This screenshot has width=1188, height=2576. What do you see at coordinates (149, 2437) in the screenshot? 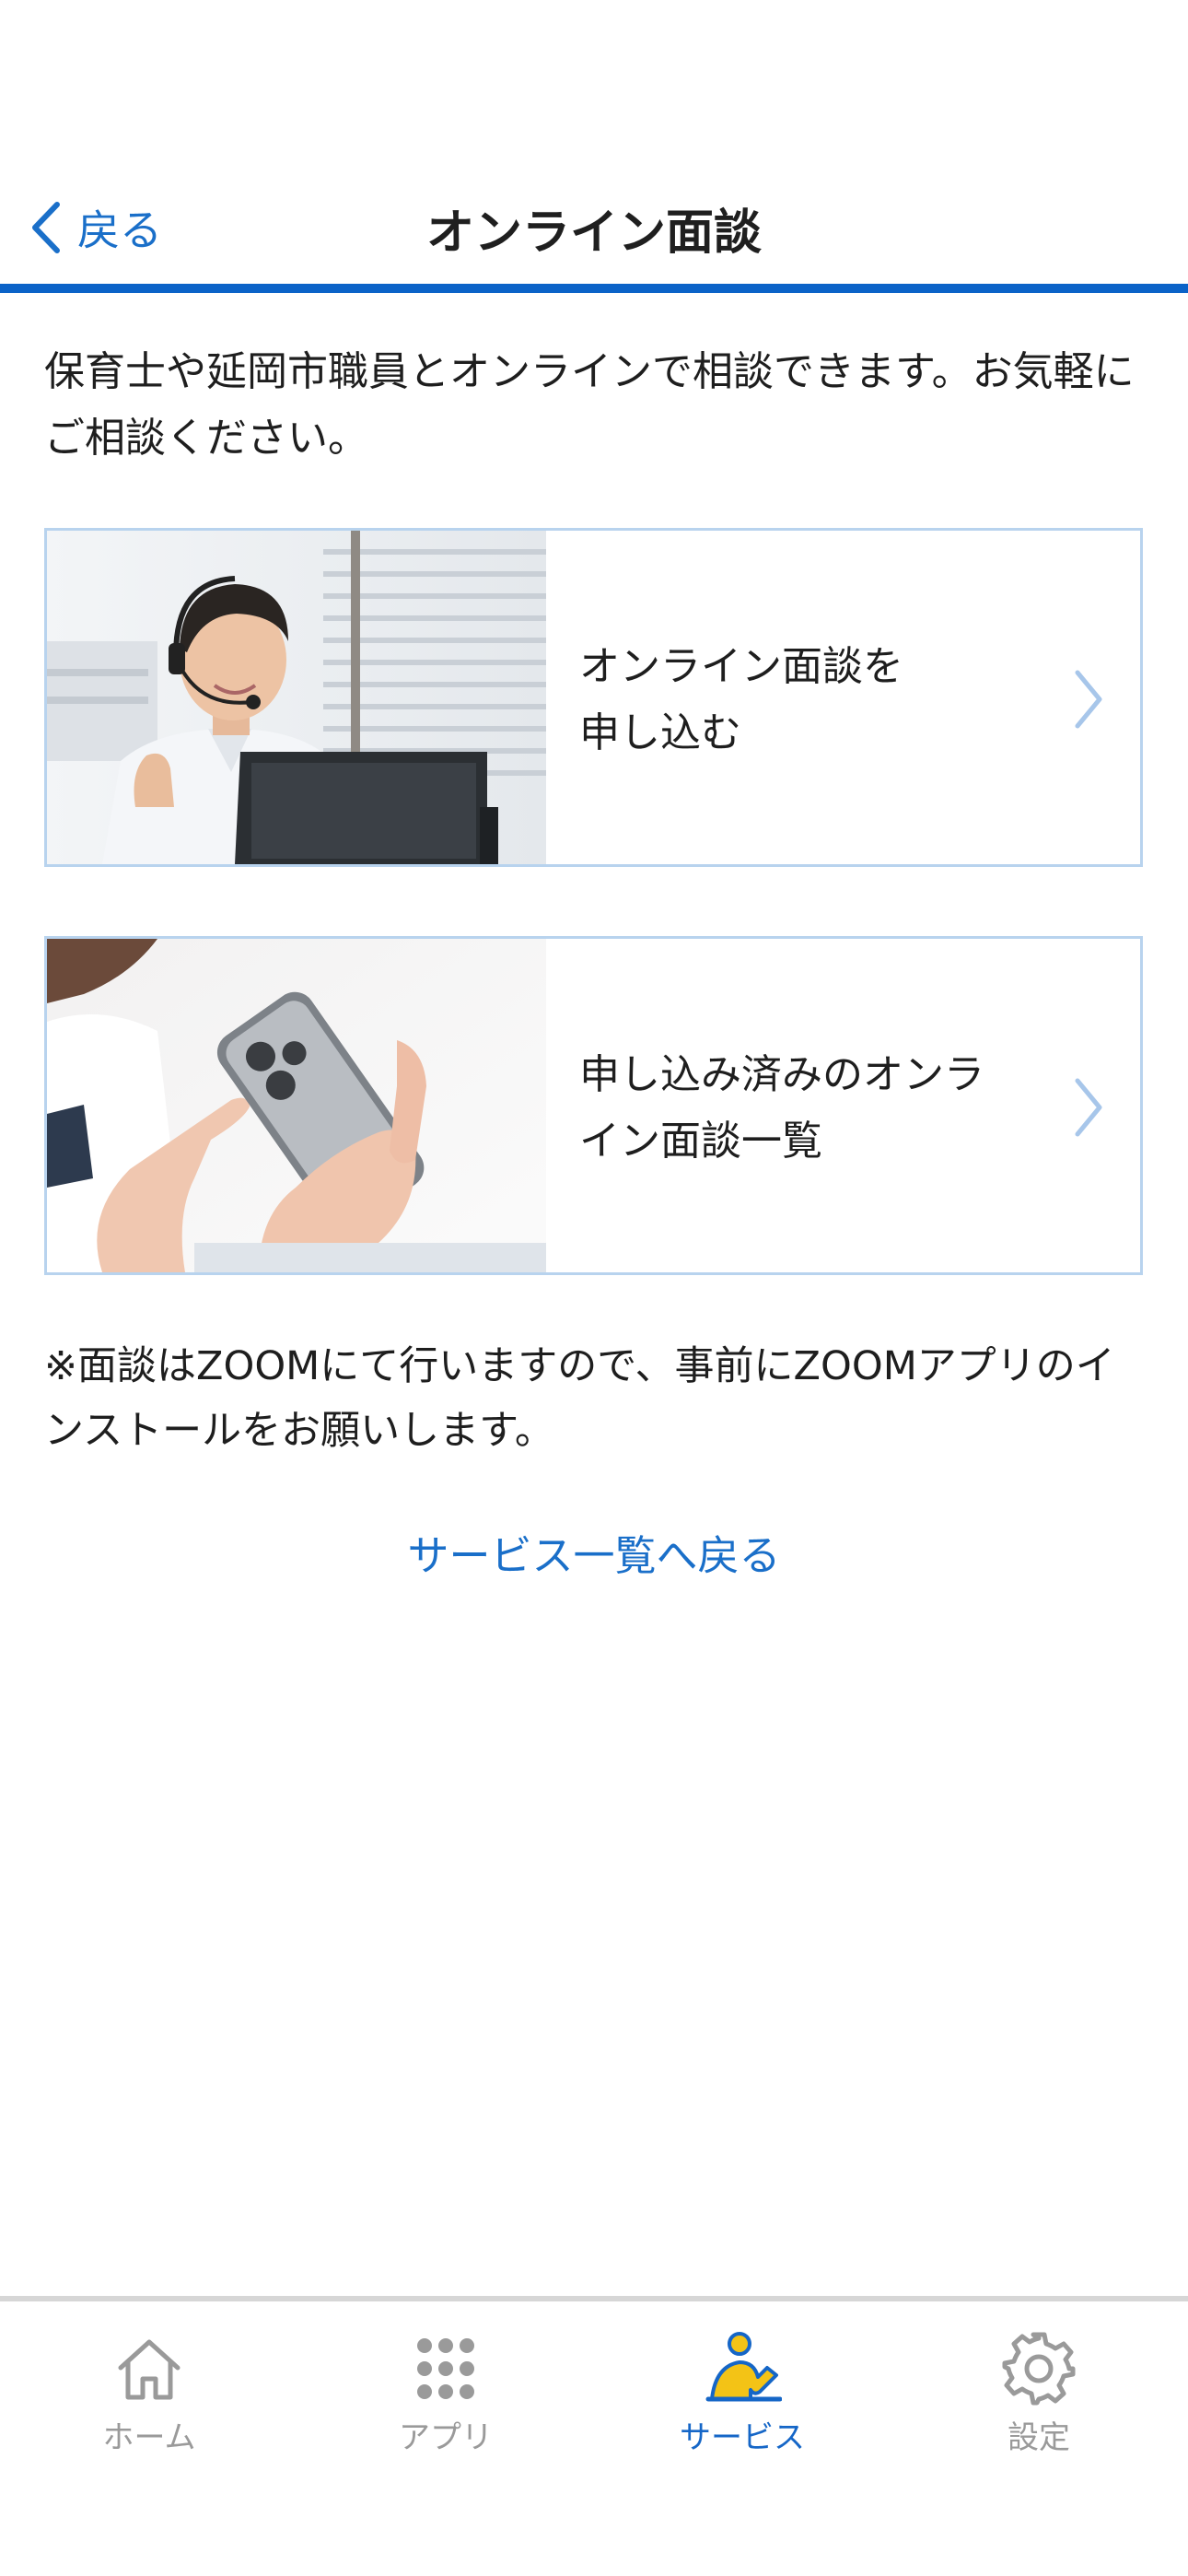
I see `tab-home-label: ホーム` at bounding box center [149, 2437].